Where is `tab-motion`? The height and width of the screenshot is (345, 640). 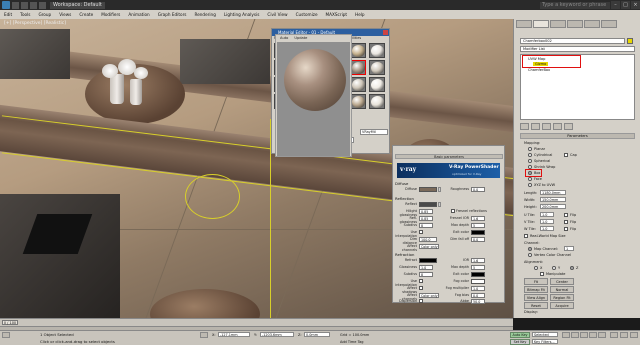 tab-motion is located at coordinates (575, 24).